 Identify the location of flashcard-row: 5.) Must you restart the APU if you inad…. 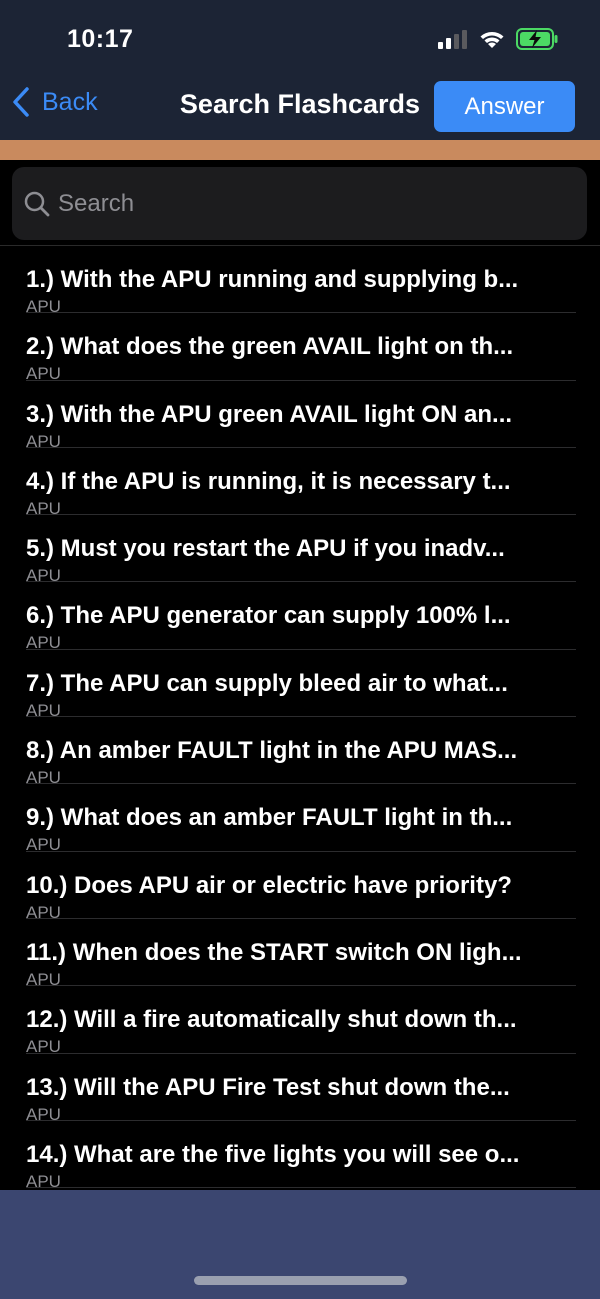
(301, 549).